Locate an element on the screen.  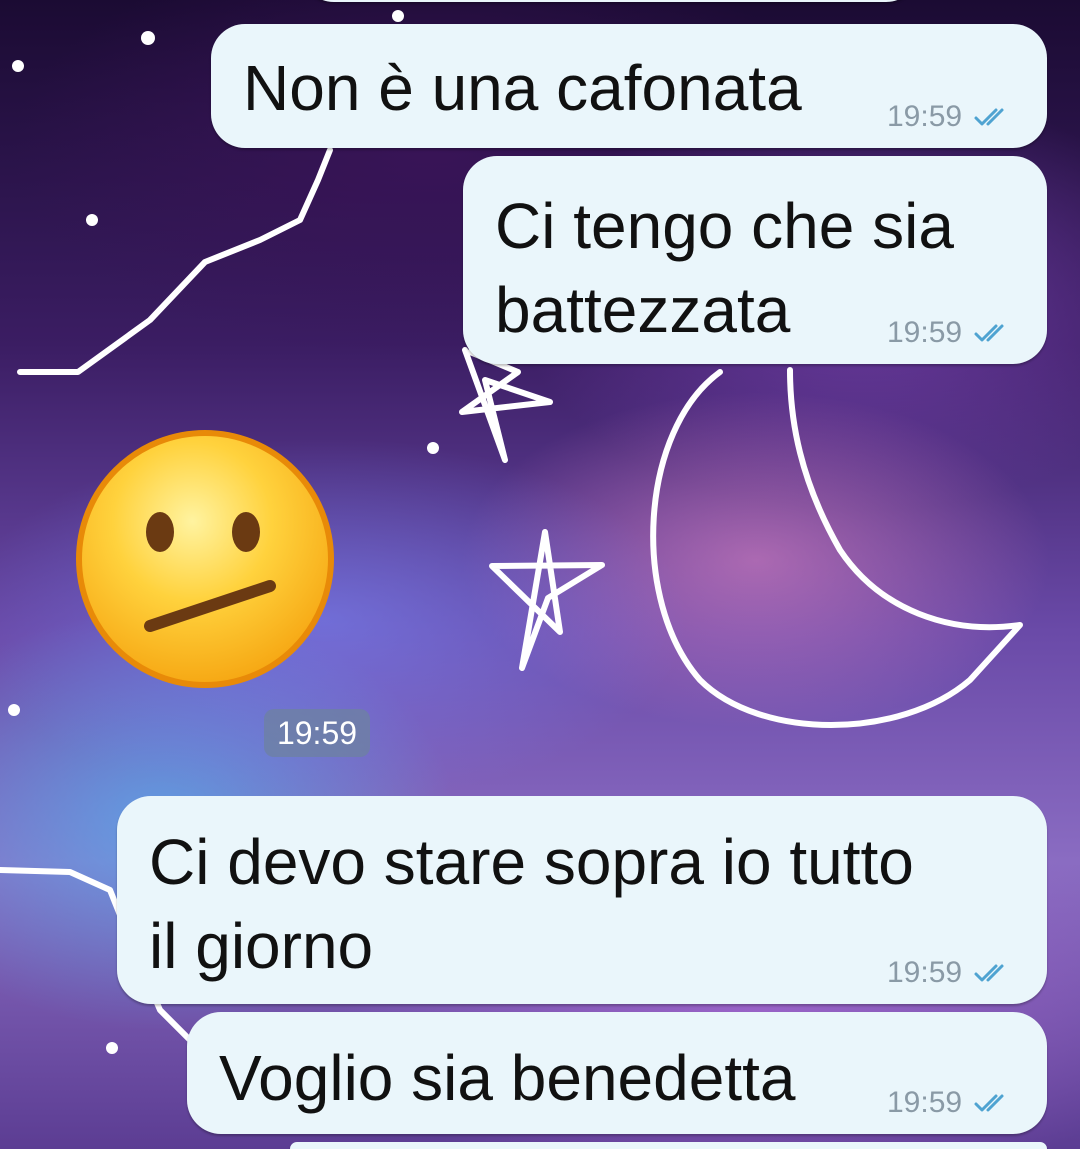
sticker-time: 19:59 is located at coordinates (317, 733).